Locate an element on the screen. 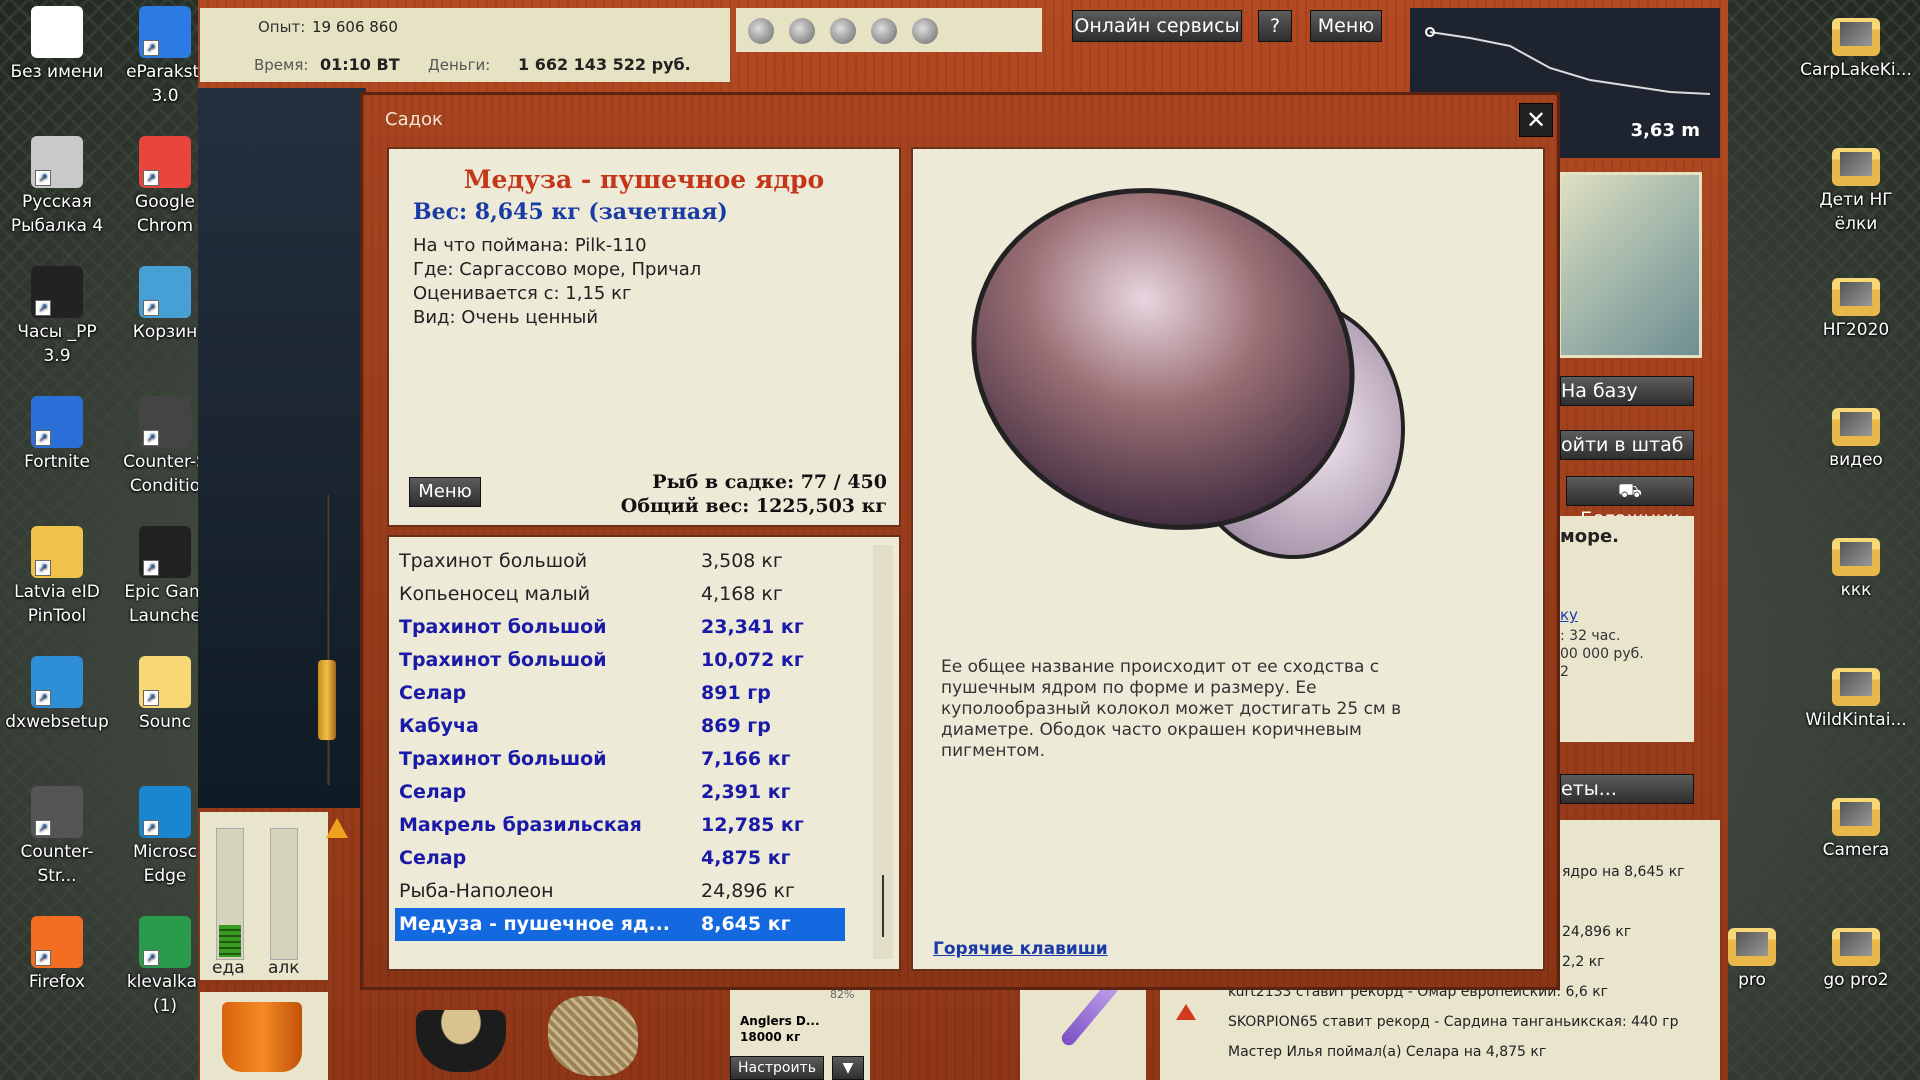 Image resolution: width=1920 pixels, height=1080 pixels. desktop-icon: ↗ Русская Рыбалка 4 is located at coordinates (57, 187).